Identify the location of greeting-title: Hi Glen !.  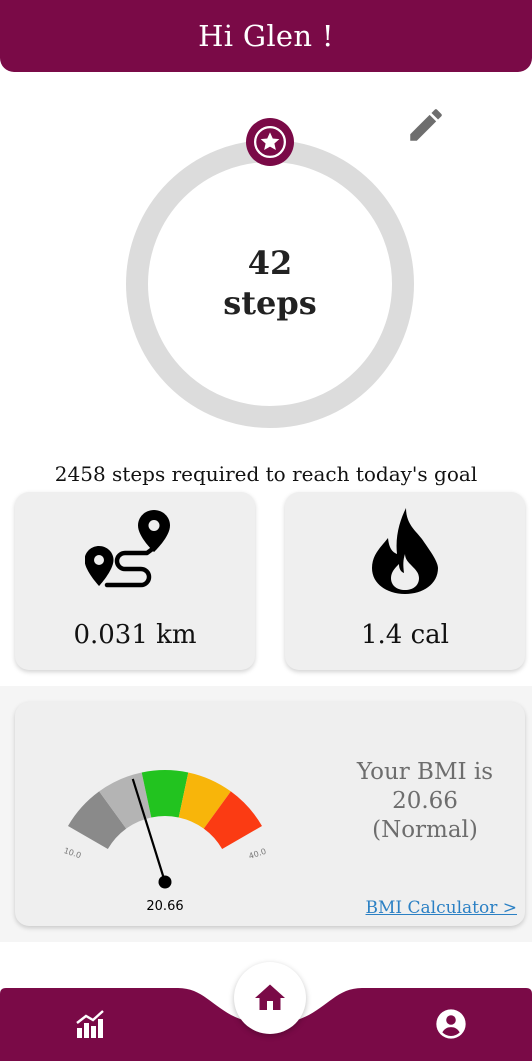
(266, 36).